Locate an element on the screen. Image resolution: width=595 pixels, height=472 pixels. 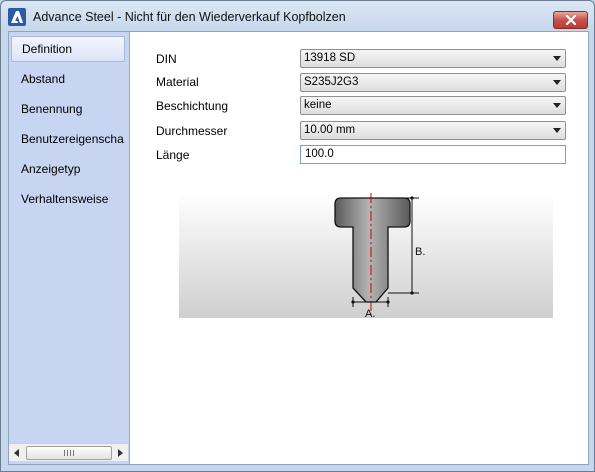
dimension-a-left-dot is located at coordinates (353, 302).